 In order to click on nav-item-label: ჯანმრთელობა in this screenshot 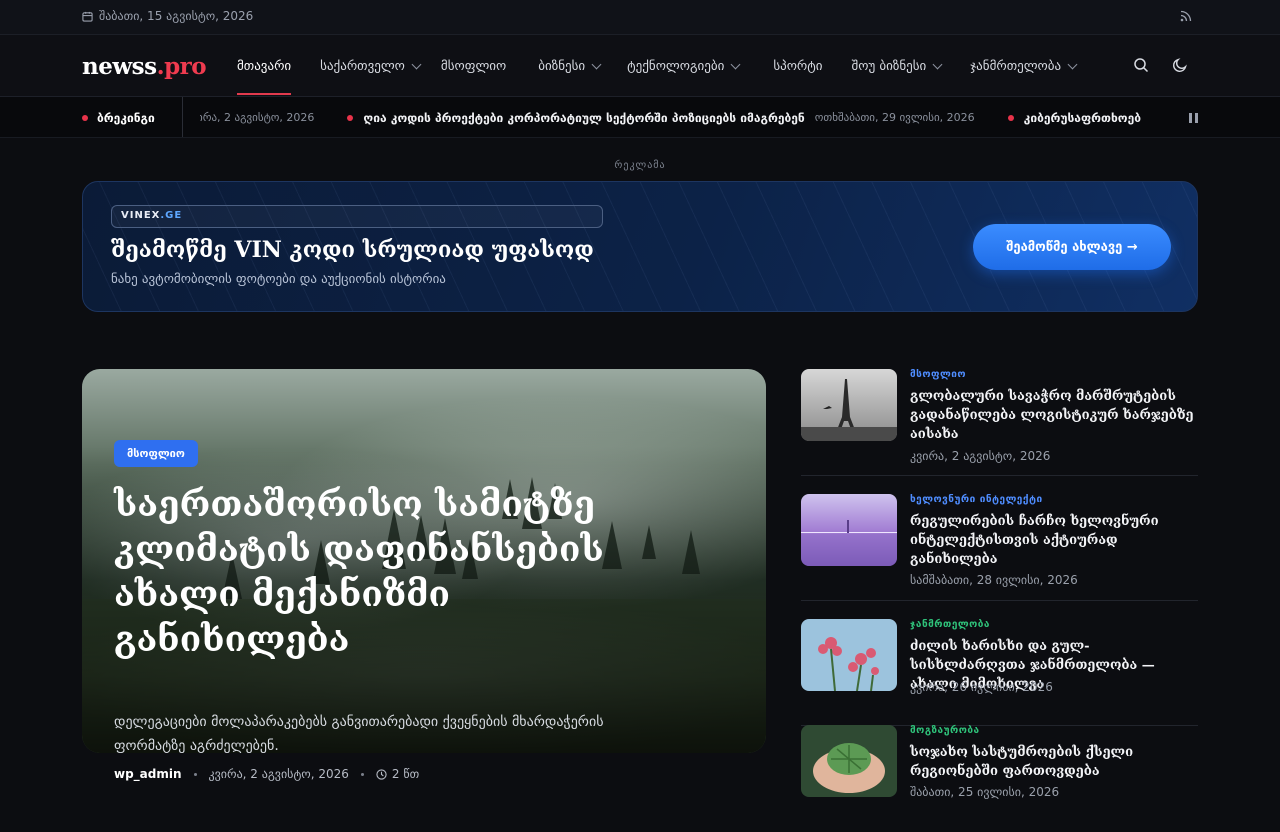, I will do `click(1016, 66)`.